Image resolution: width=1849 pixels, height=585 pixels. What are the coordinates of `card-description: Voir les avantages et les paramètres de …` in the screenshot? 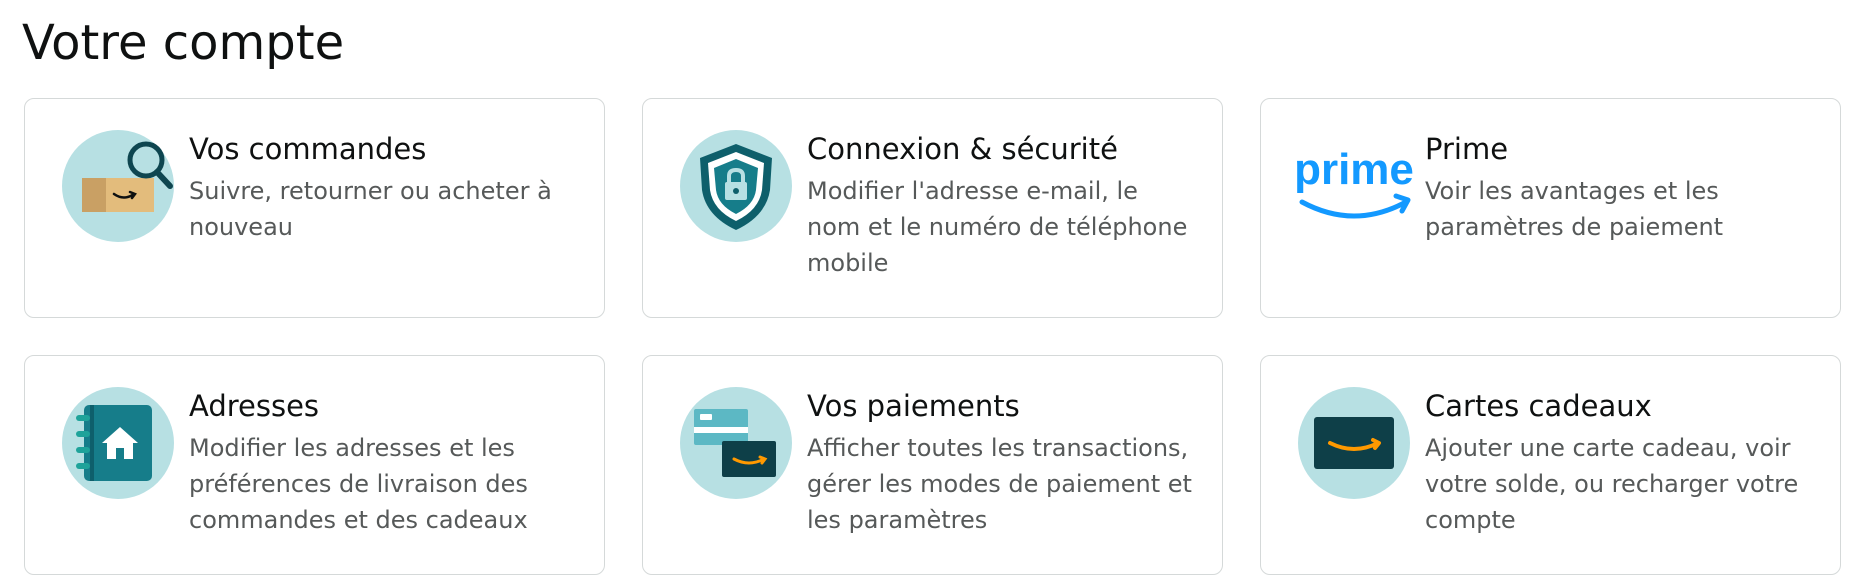 It's located at (1574, 209).